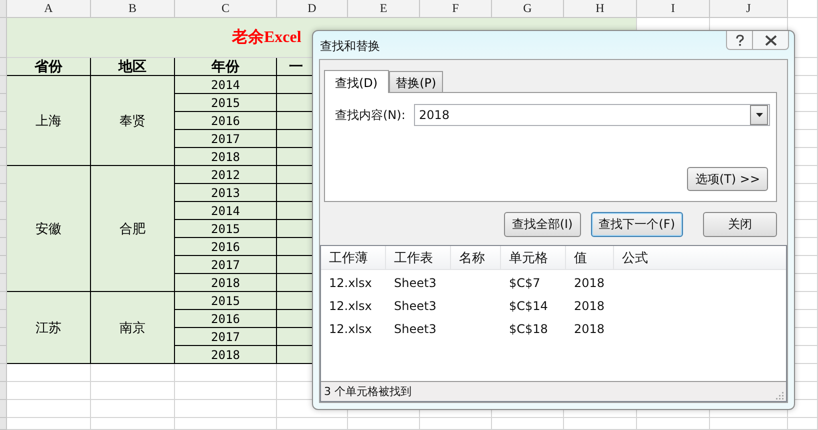  Describe the element at coordinates (368, 391) in the screenshot. I see `status-text: 3 个单元格被找到` at that location.